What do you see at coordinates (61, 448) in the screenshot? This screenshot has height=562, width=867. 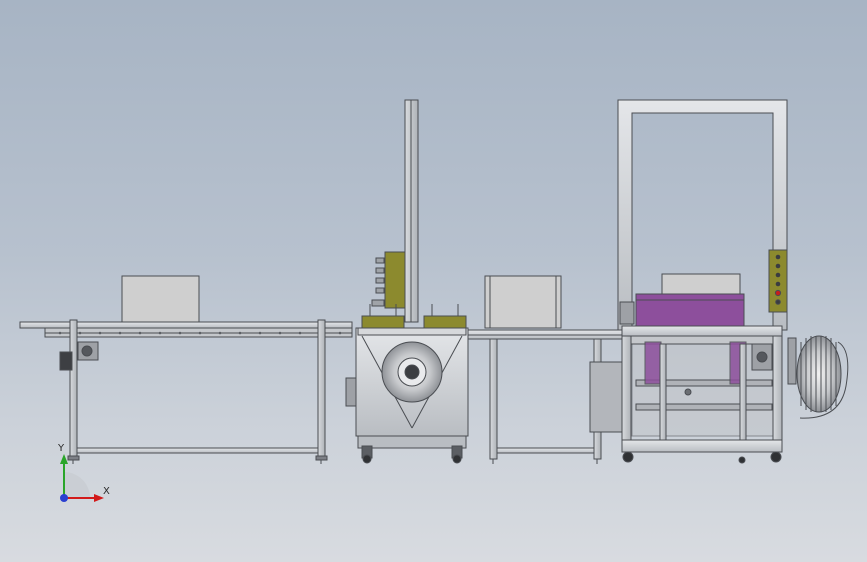 I see `y-axis-label: Y` at bounding box center [61, 448].